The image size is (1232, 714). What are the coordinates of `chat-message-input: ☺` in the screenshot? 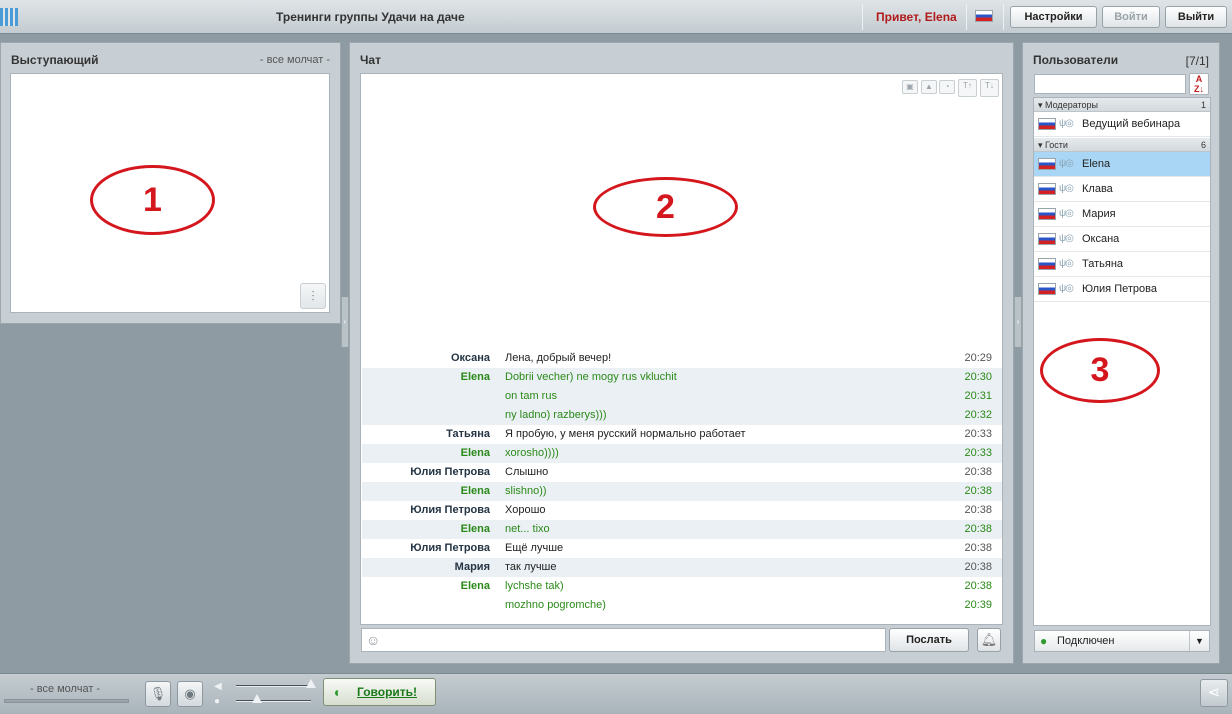 It's located at (623, 640).